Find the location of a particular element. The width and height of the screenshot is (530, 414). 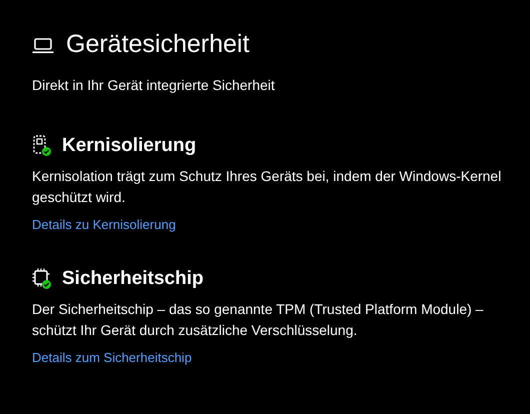

details-link: Details zum Sicherheitschip is located at coordinates (112, 357).